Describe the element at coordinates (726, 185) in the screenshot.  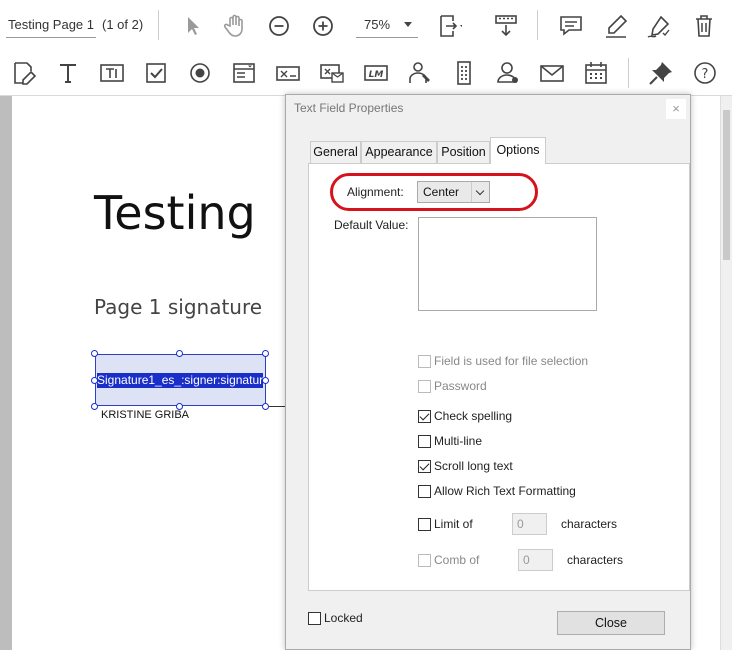
I see `scrollbar-thumb` at that location.